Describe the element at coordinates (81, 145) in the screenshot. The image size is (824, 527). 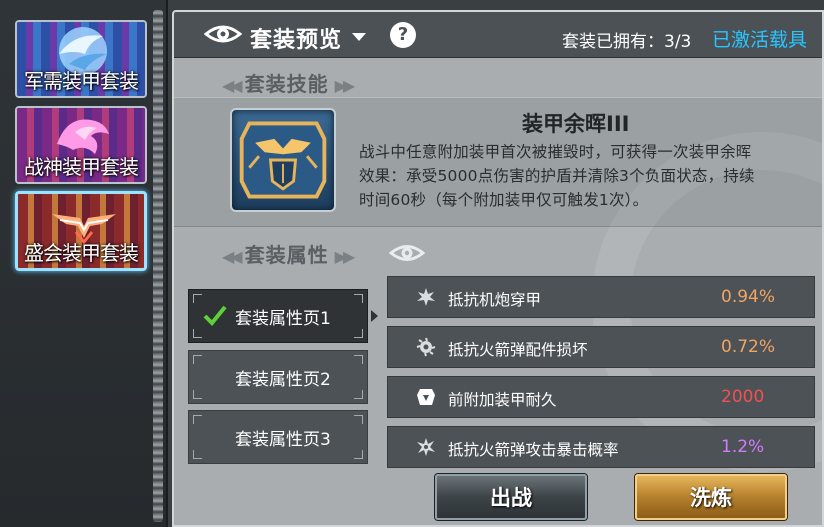
I see `set-card-war-god: 战神装甲套装` at that location.